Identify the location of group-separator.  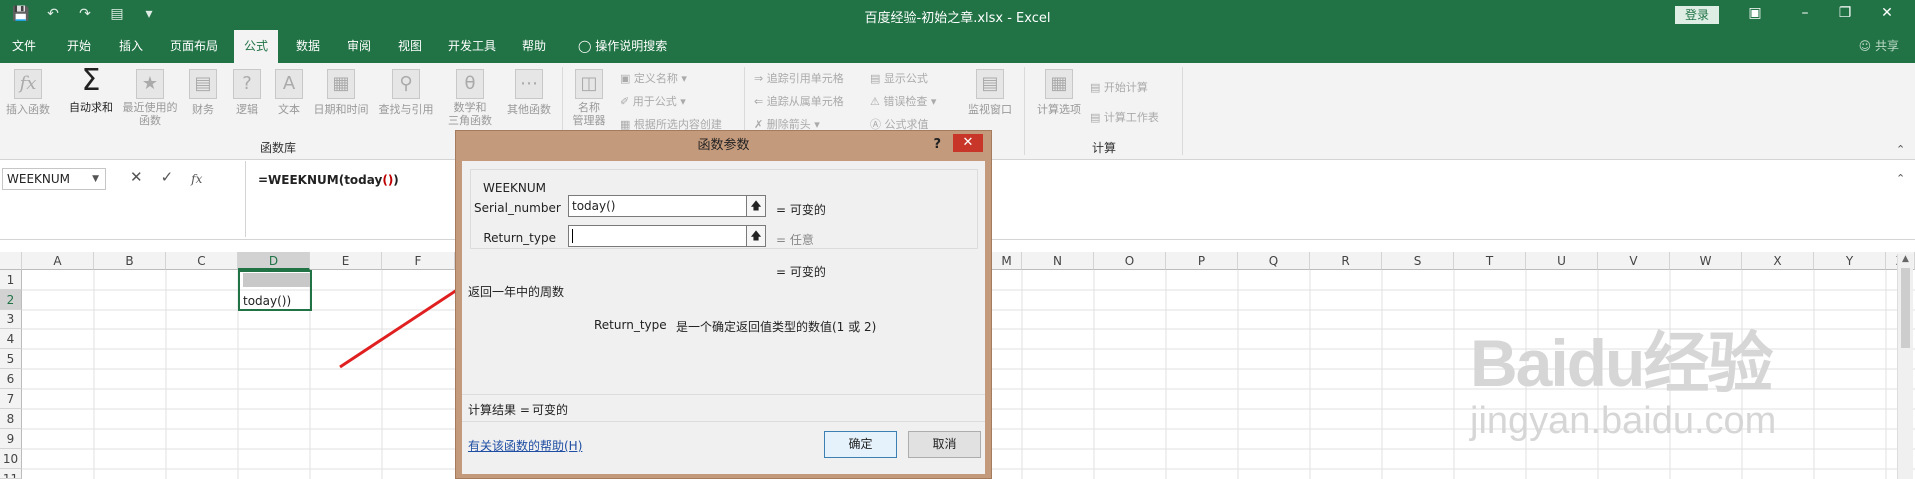
(1024, 111).